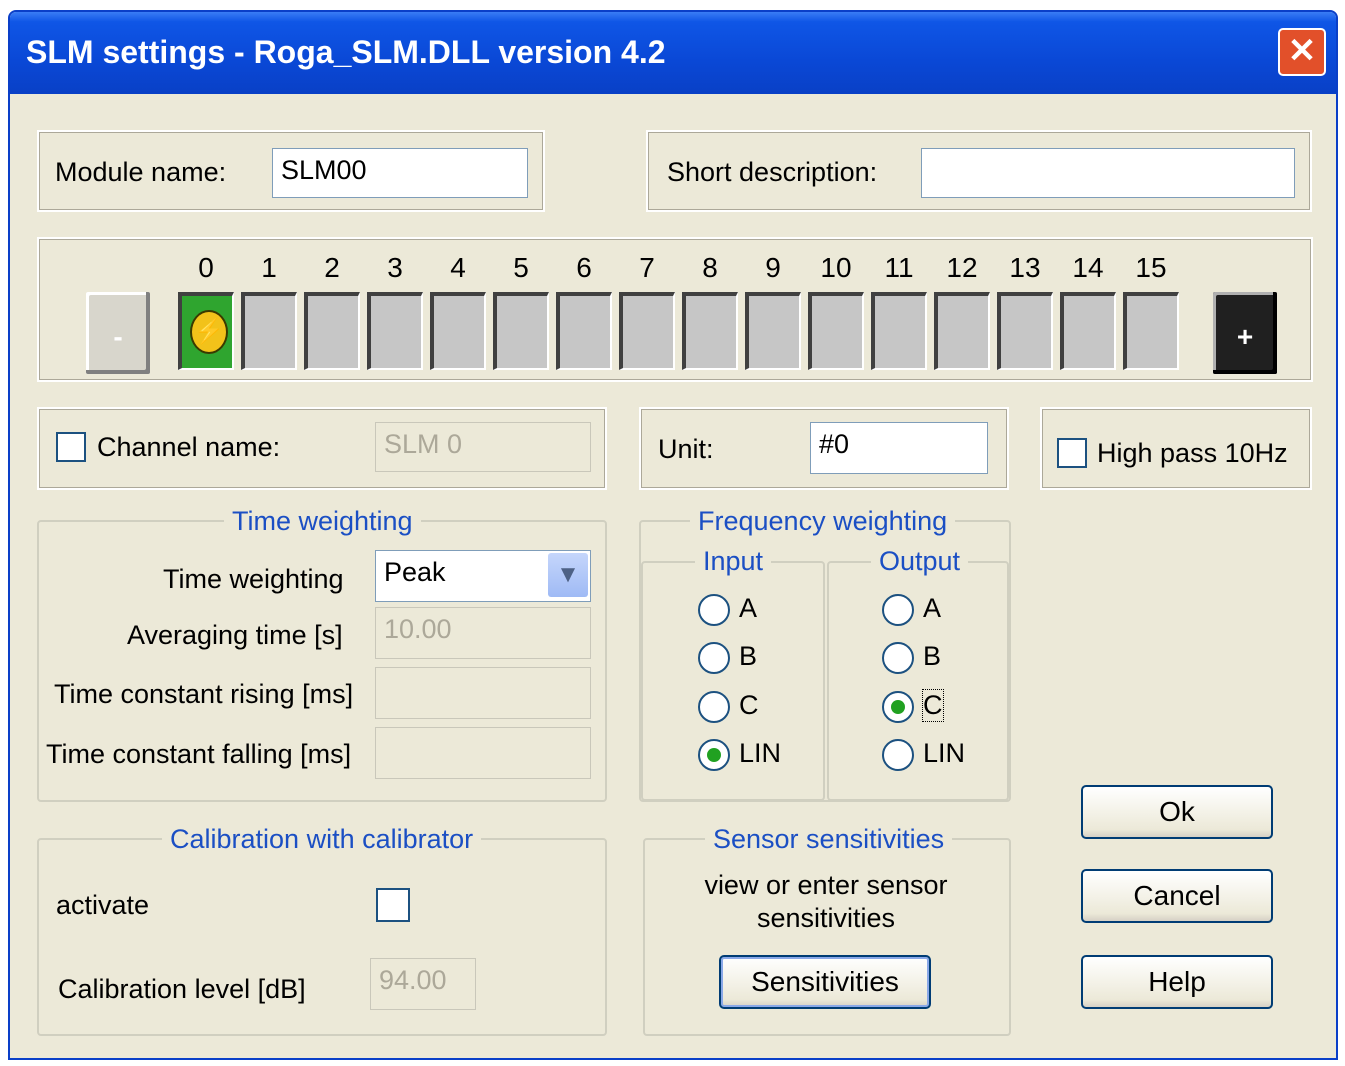  Describe the element at coordinates (1245, 336) in the screenshot. I see `plus-icon: +` at that location.